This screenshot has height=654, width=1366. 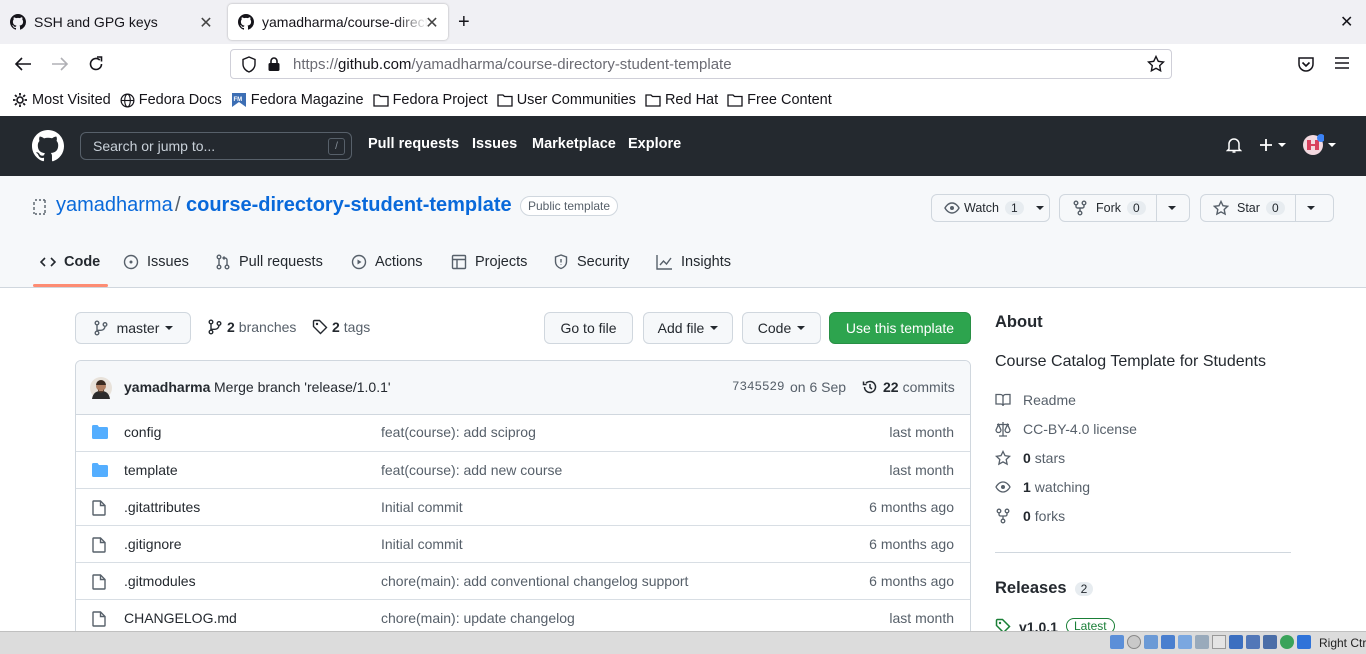 What do you see at coordinates (1042, 487) in the screenshot?
I see `watchers-link: 1 watching` at bounding box center [1042, 487].